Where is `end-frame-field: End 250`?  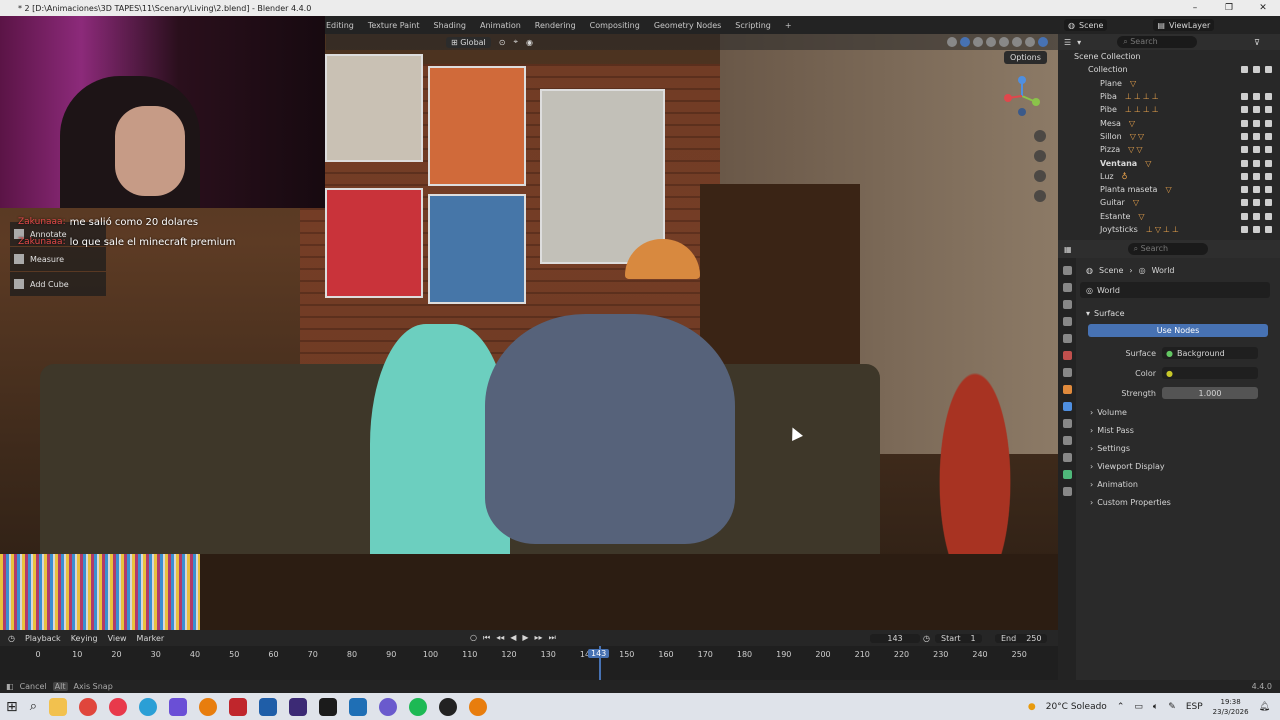 end-frame-field: End 250 is located at coordinates (1021, 638).